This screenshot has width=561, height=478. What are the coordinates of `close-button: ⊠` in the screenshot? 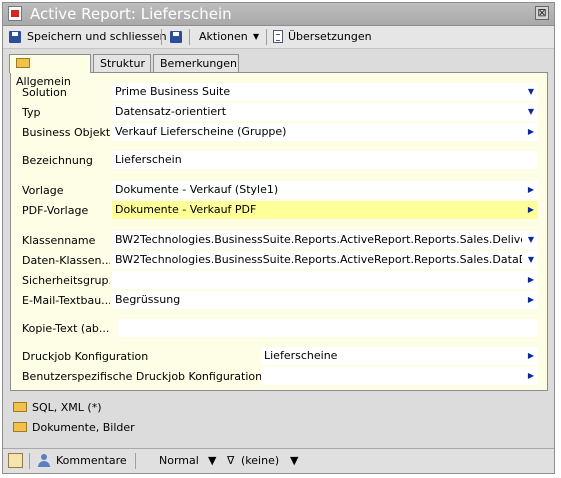 It's located at (542, 13).